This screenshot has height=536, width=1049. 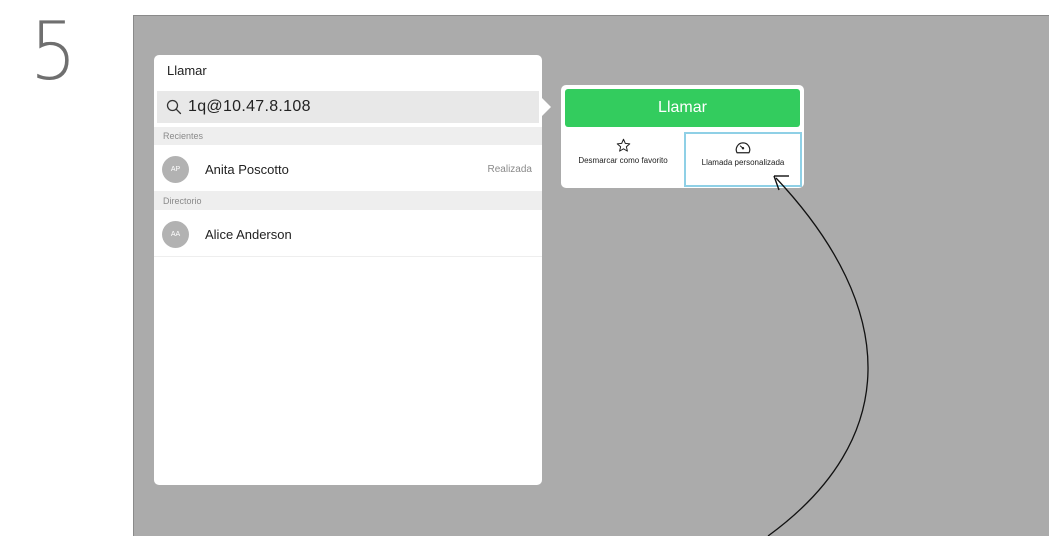 What do you see at coordinates (174, 107) in the screenshot?
I see `search-icon` at bounding box center [174, 107].